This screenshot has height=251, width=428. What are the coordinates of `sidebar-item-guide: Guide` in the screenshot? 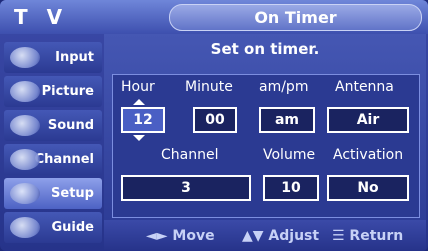 It's located at (53, 227).